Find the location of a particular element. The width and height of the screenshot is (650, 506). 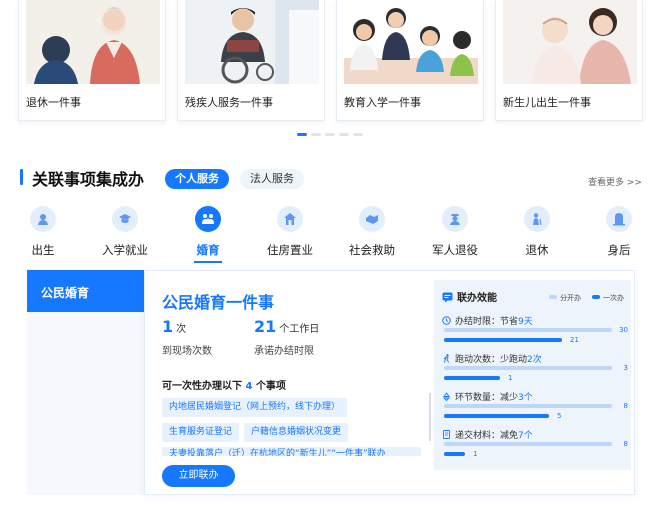

card-label: 教育入学一件事 is located at coordinates (382, 102).